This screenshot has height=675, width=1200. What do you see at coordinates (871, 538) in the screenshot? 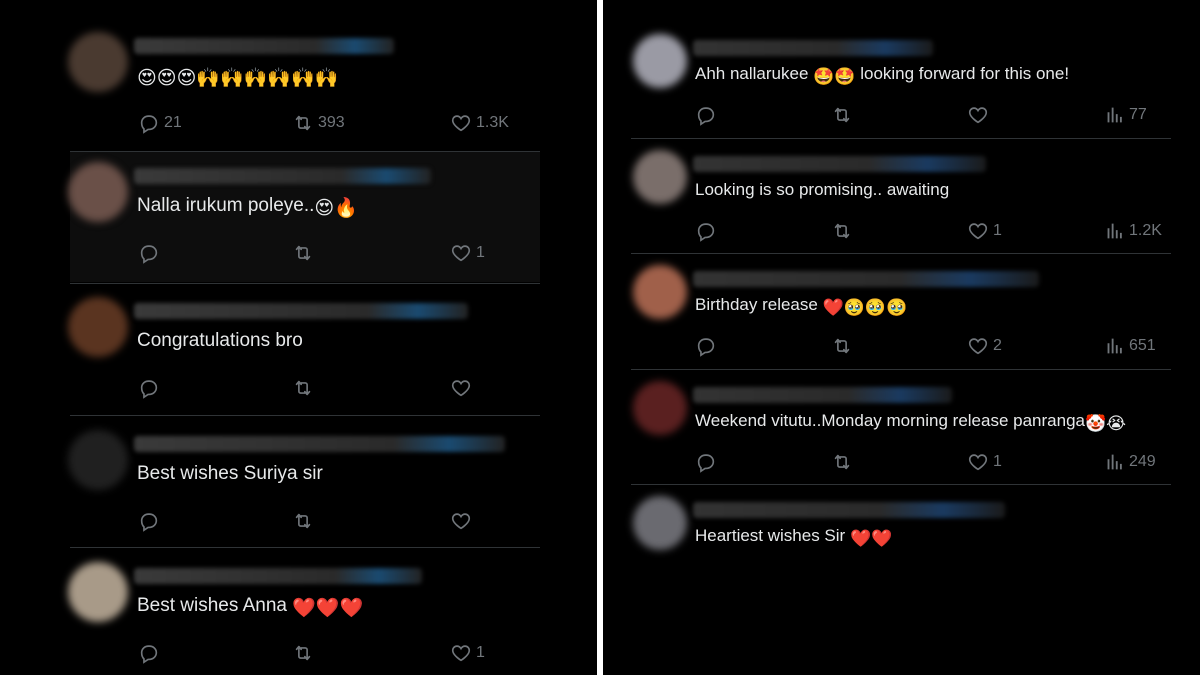
I see `emoji-group: ❤️❤️` at bounding box center [871, 538].